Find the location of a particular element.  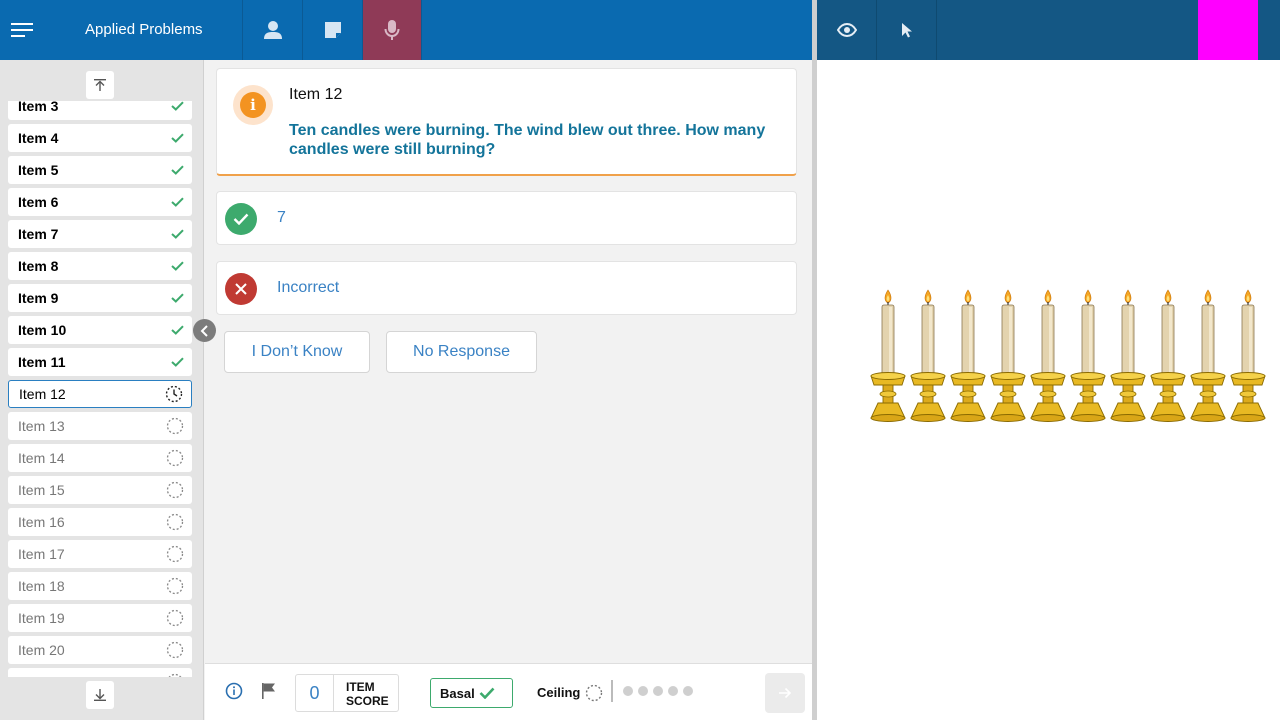

marker-color-swatch is located at coordinates (1228, 30).